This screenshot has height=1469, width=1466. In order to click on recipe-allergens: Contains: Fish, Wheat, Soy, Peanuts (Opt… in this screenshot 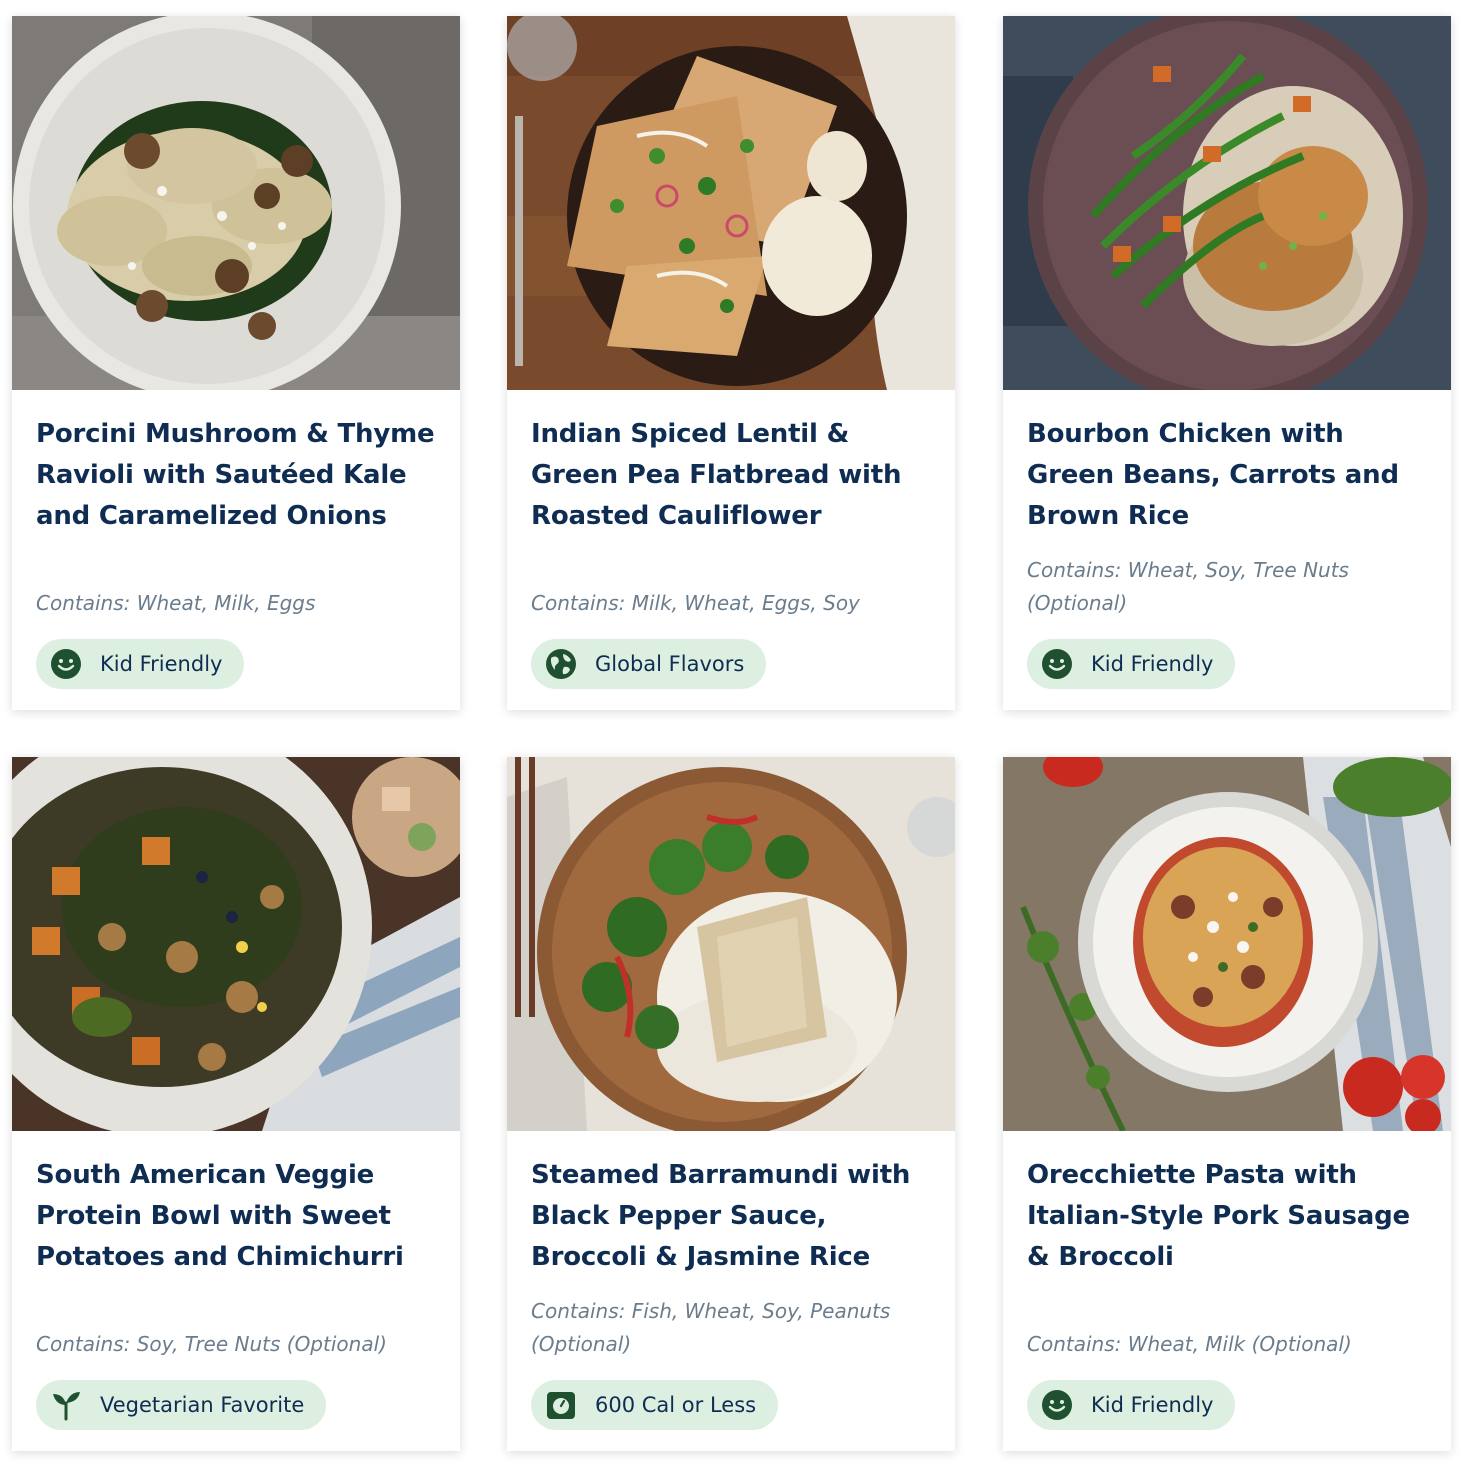, I will do `click(711, 1327)`.